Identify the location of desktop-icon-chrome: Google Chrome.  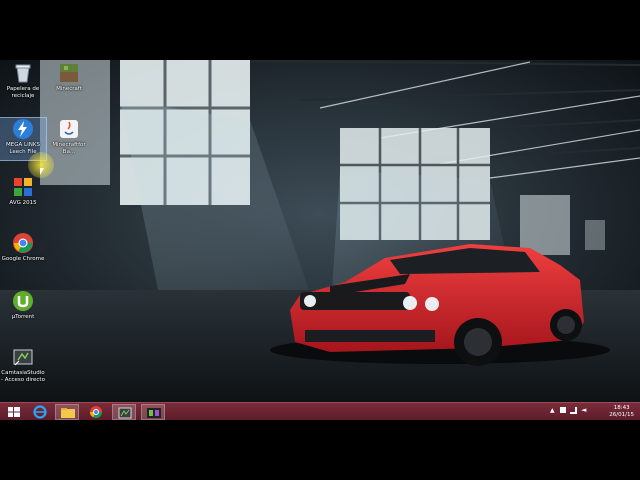
(23, 247).